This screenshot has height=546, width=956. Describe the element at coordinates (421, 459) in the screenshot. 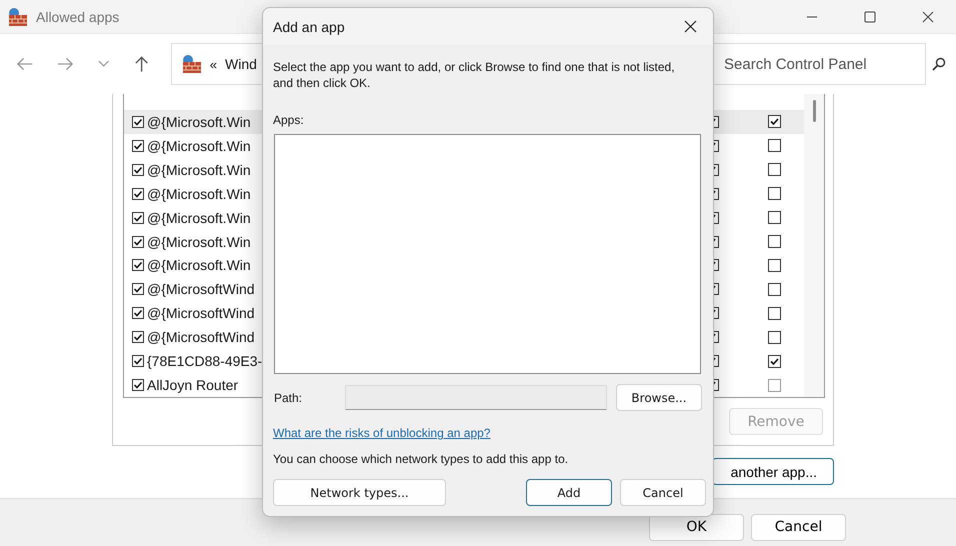

I see `network-types-note: You can choose which network types to add this app to.` at that location.